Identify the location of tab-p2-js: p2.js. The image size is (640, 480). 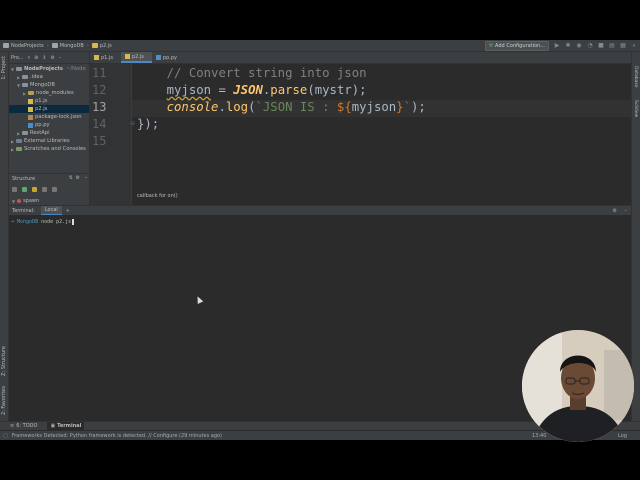
(136, 57).